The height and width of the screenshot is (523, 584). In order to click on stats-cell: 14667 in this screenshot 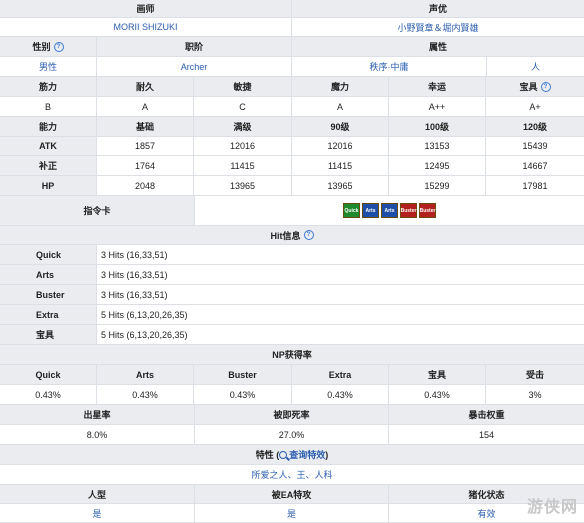, I will do `click(535, 166)`.